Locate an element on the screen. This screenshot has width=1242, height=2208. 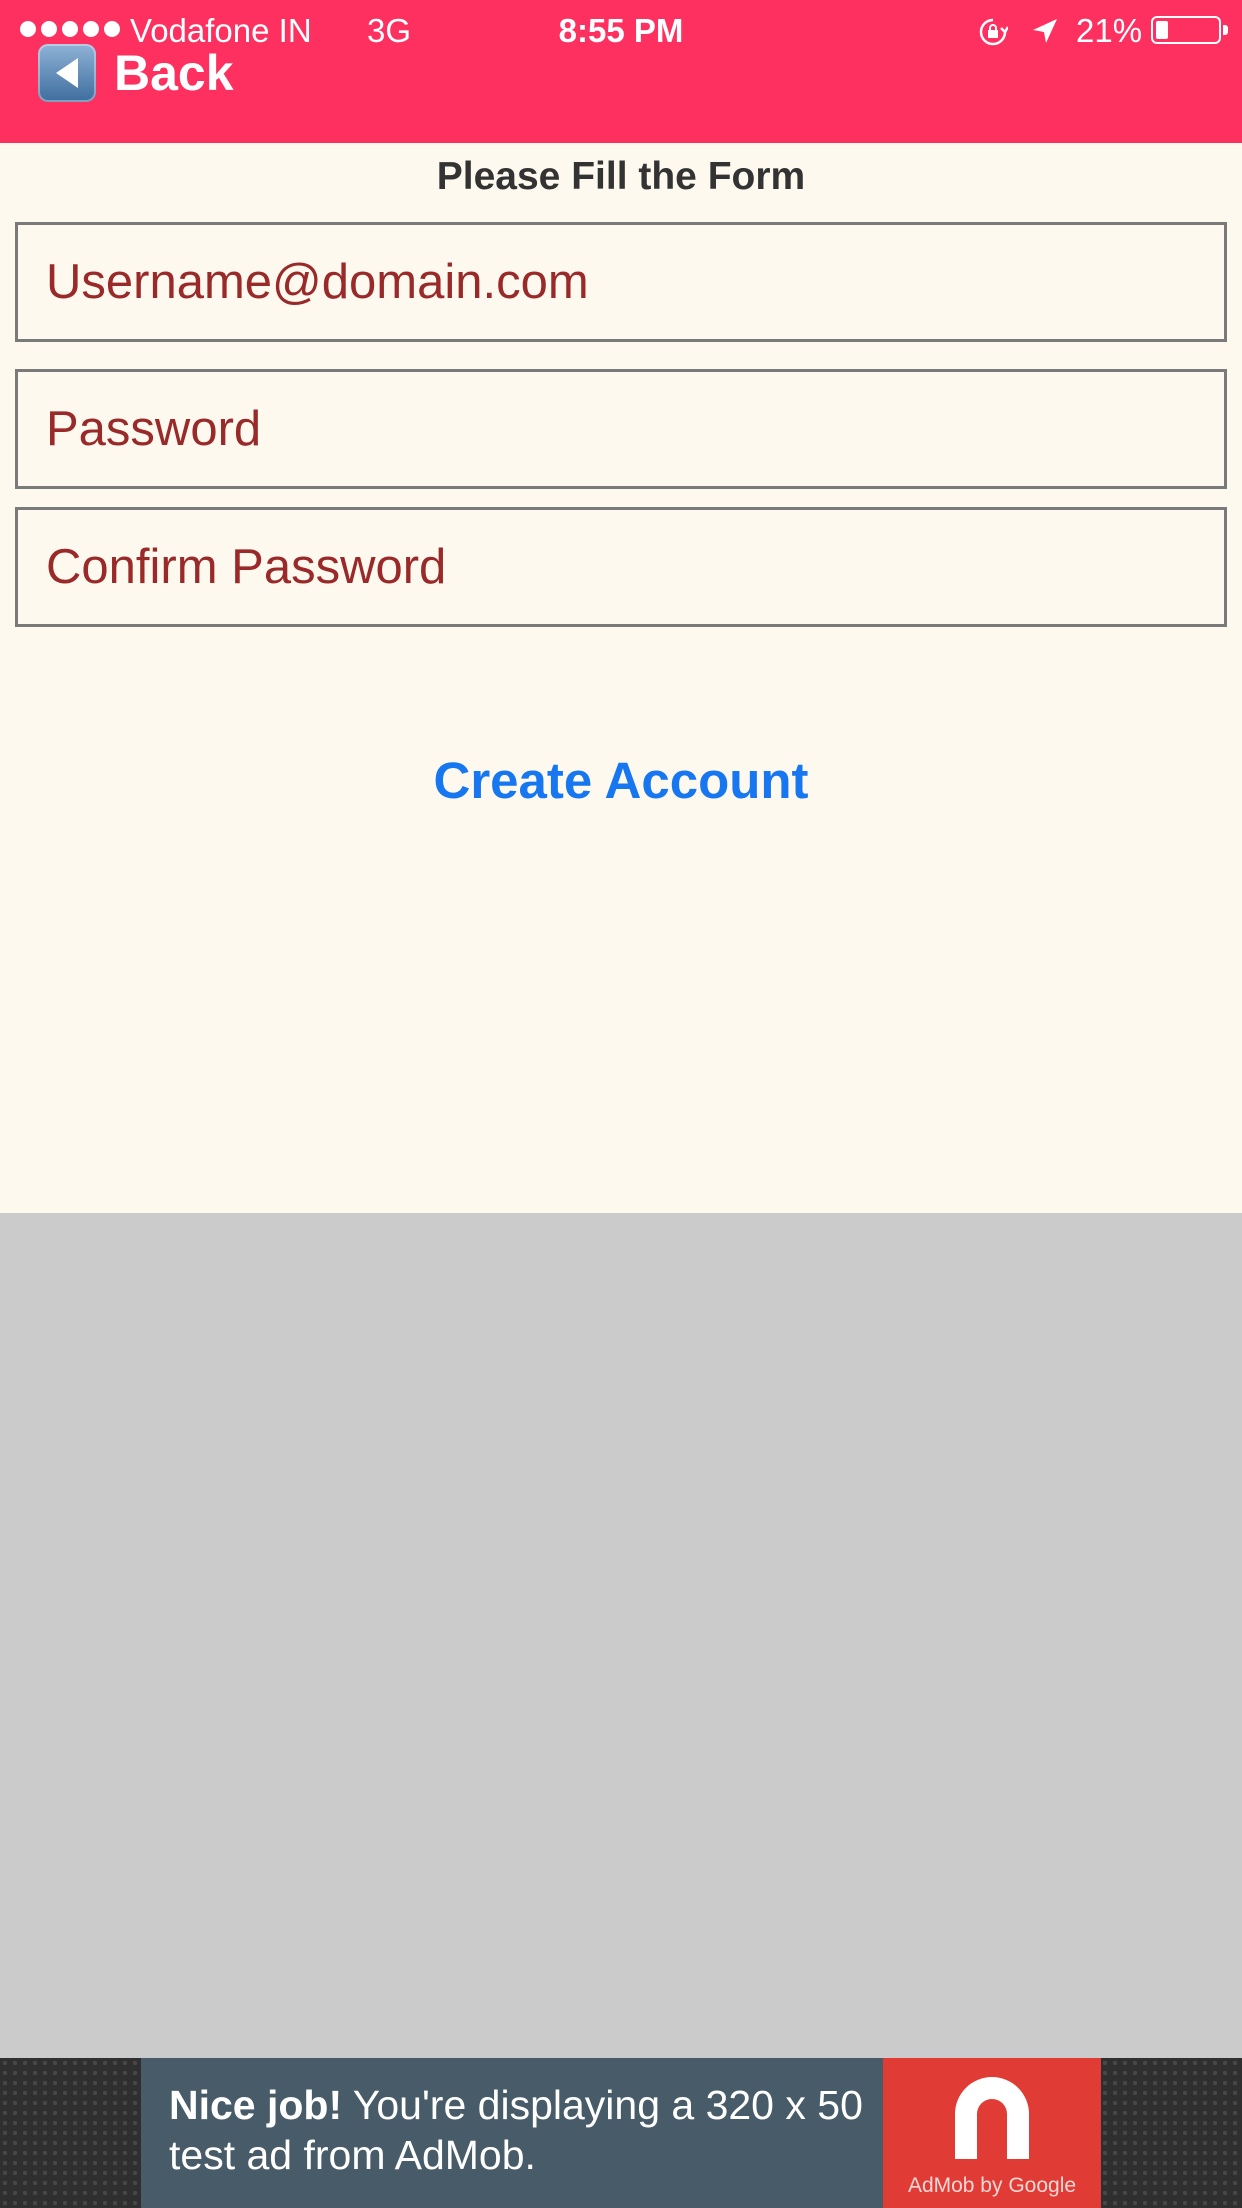
username-field-container is located at coordinates (621, 282).